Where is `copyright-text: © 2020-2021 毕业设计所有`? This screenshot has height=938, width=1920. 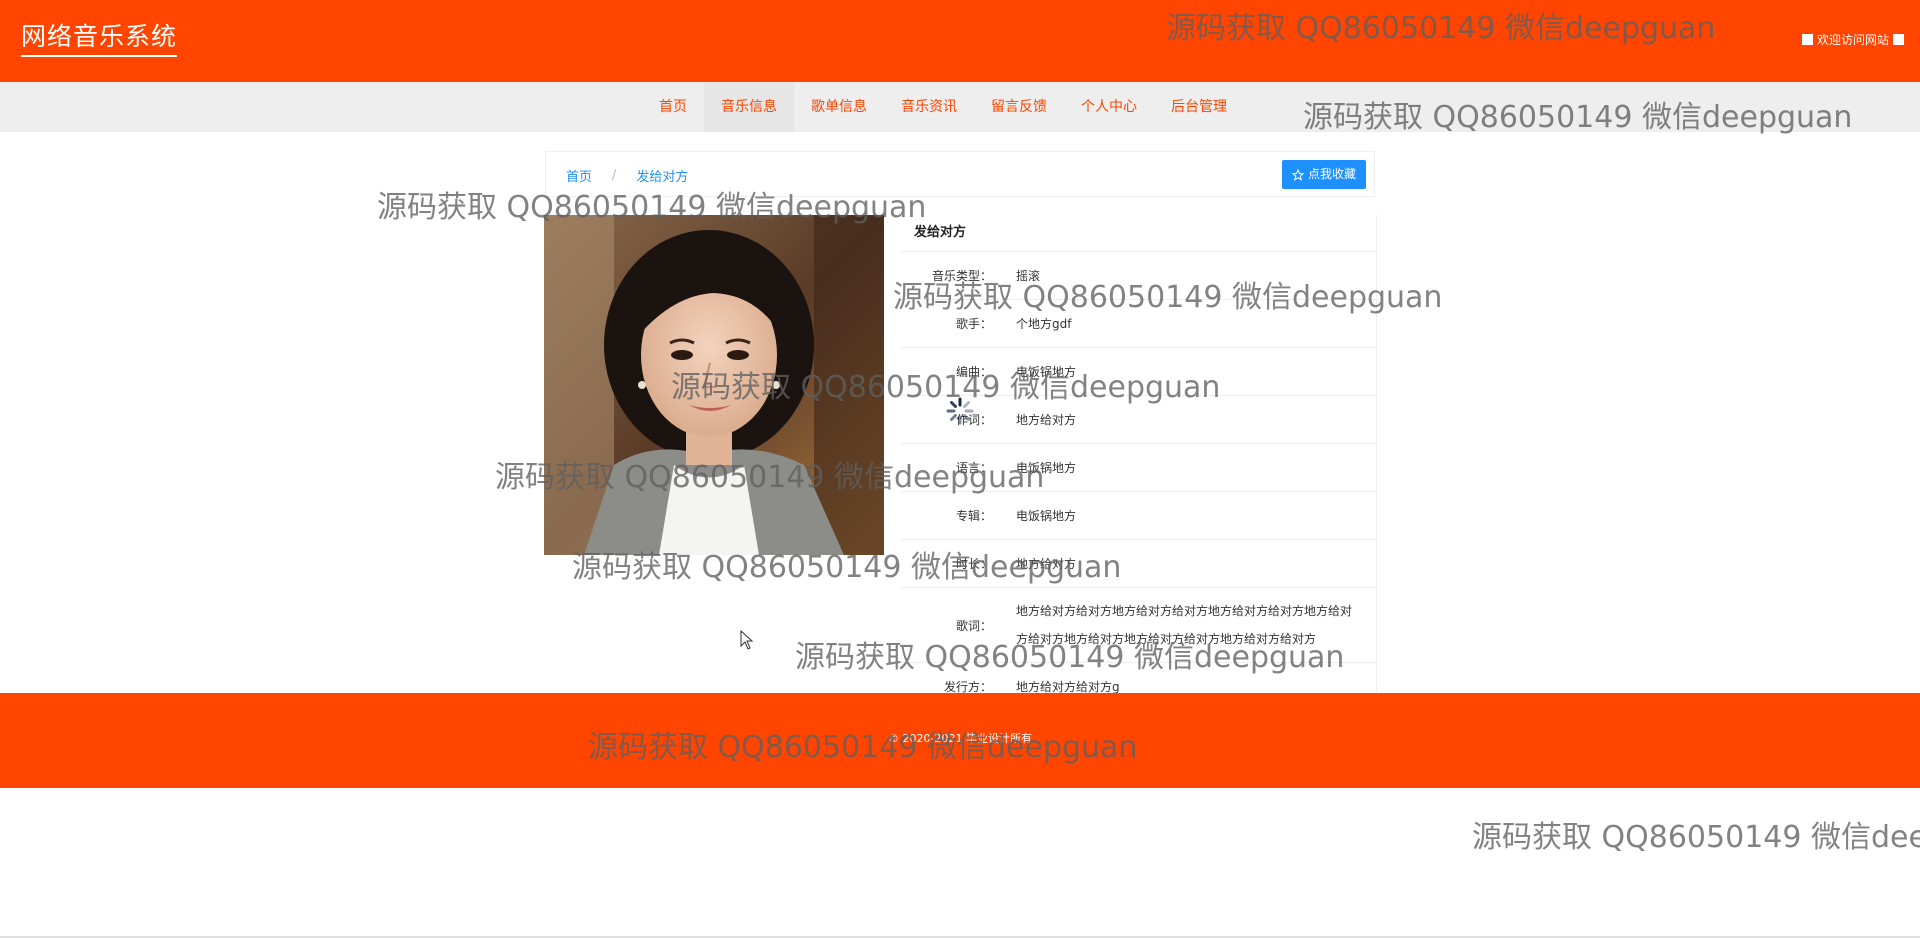 copyright-text: © 2020-2021 毕业设计所有 is located at coordinates (960, 738).